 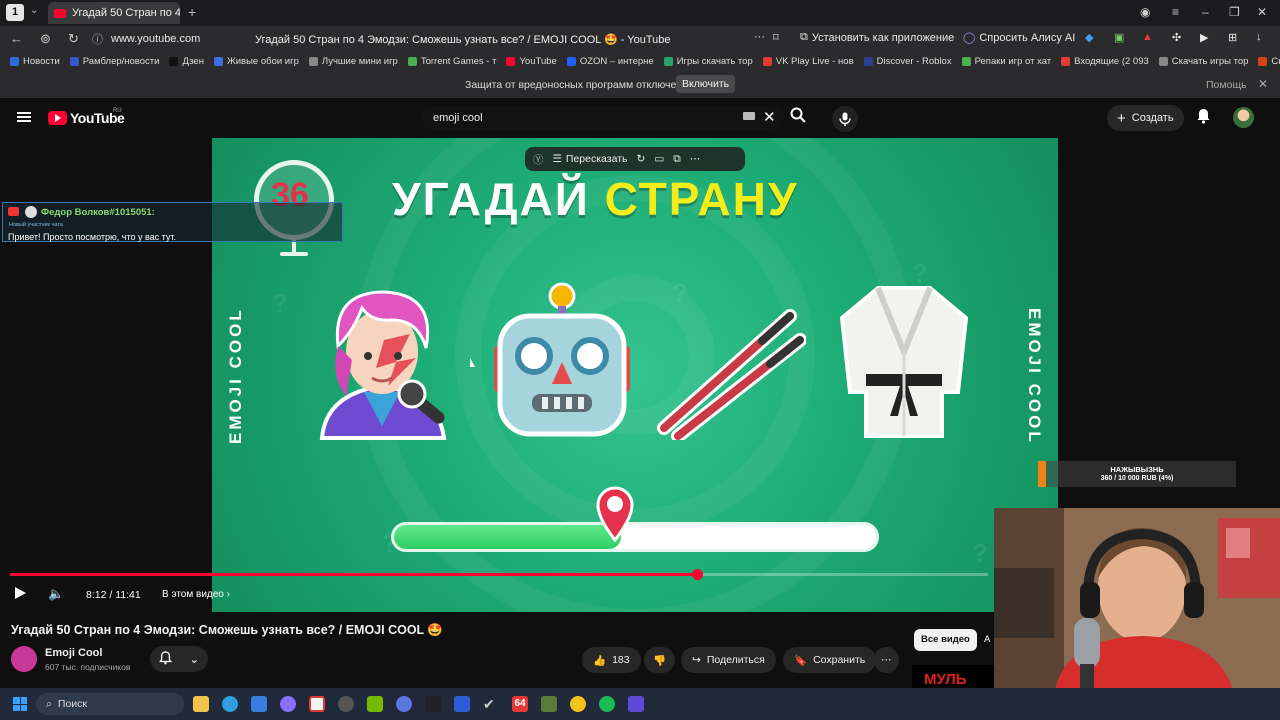 What do you see at coordinates (35, 61) in the screenshot?
I see `bookmark-item: Новости` at bounding box center [35, 61].